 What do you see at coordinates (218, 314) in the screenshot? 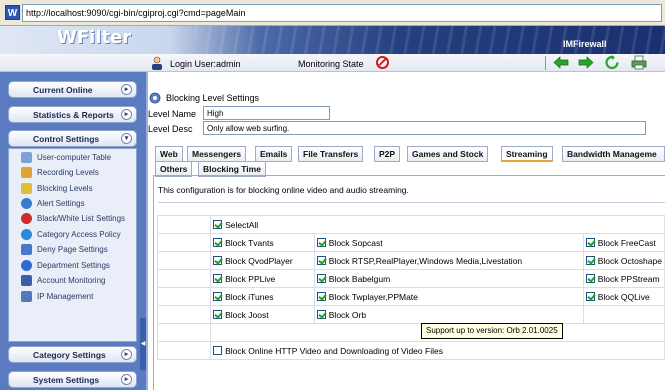
I see `block-joost-checkbox` at bounding box center [218, 314].